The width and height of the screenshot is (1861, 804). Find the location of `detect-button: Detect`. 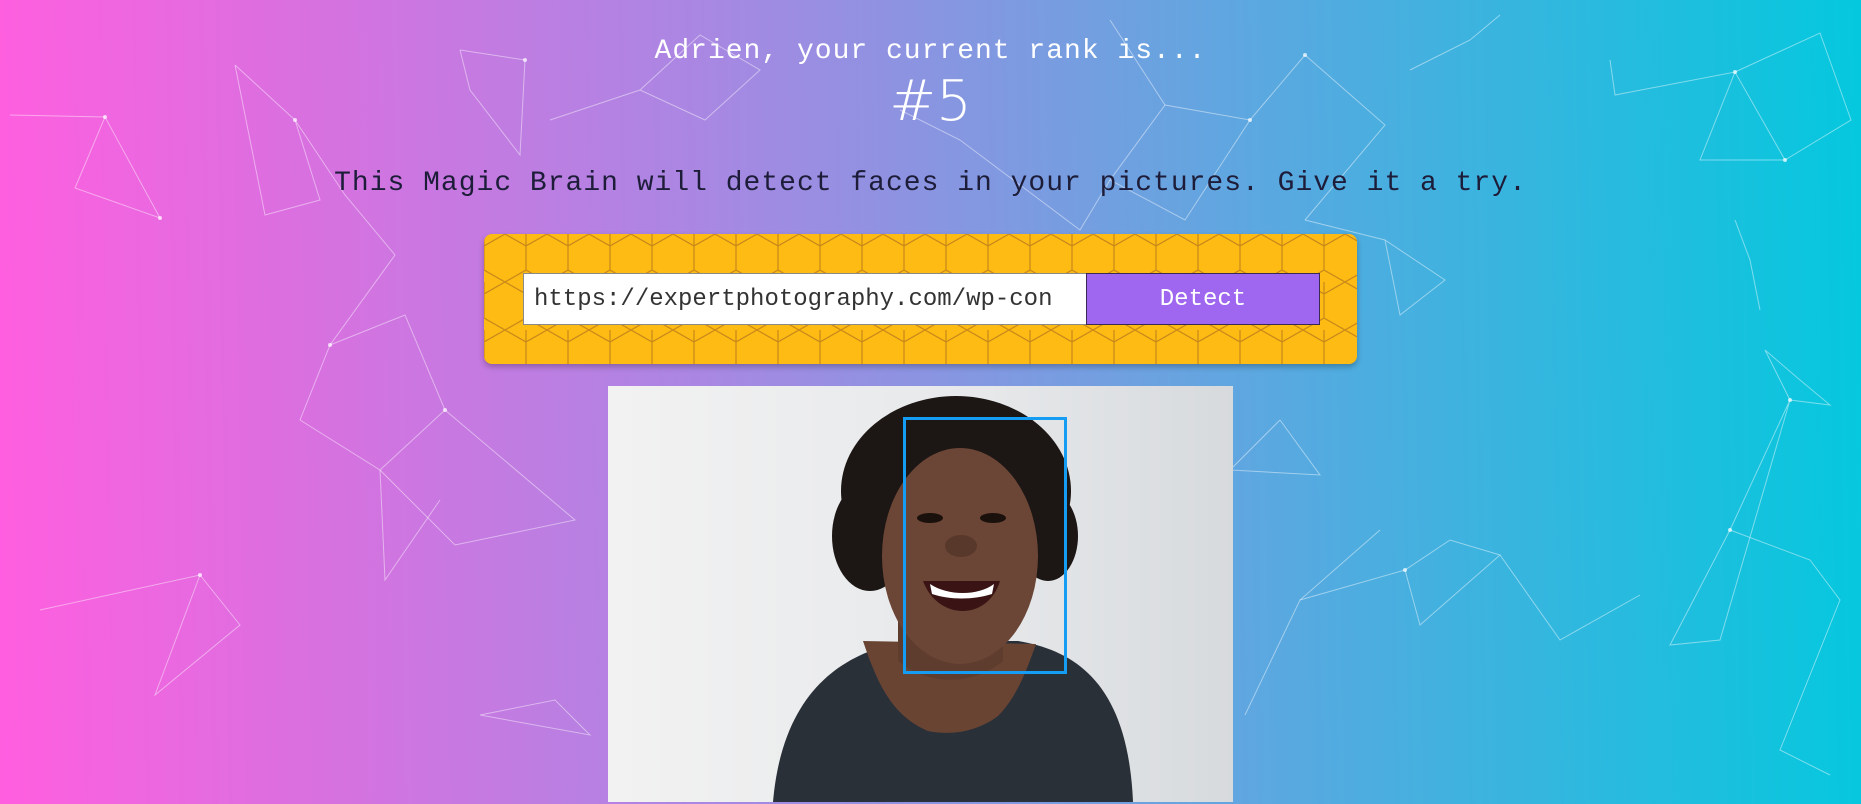

detect-button: Detect is located at coordinates (1203, 299).